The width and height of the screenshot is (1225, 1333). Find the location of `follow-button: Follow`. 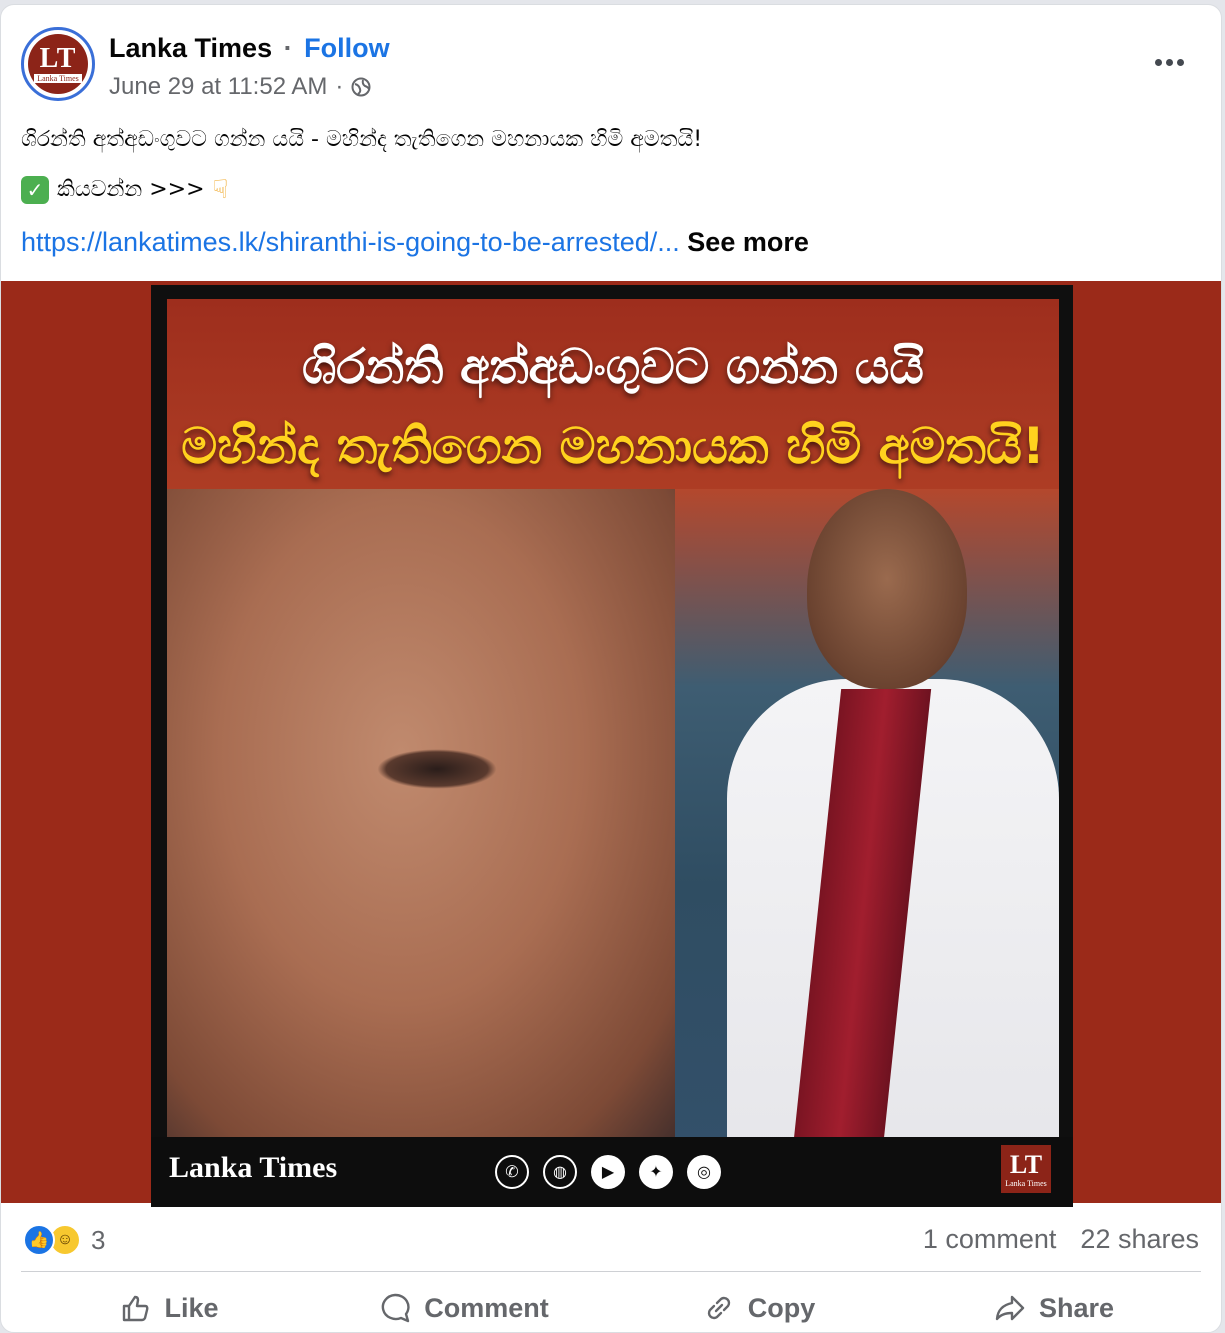

follow-button: Follow is located at coordinates (346, 48).